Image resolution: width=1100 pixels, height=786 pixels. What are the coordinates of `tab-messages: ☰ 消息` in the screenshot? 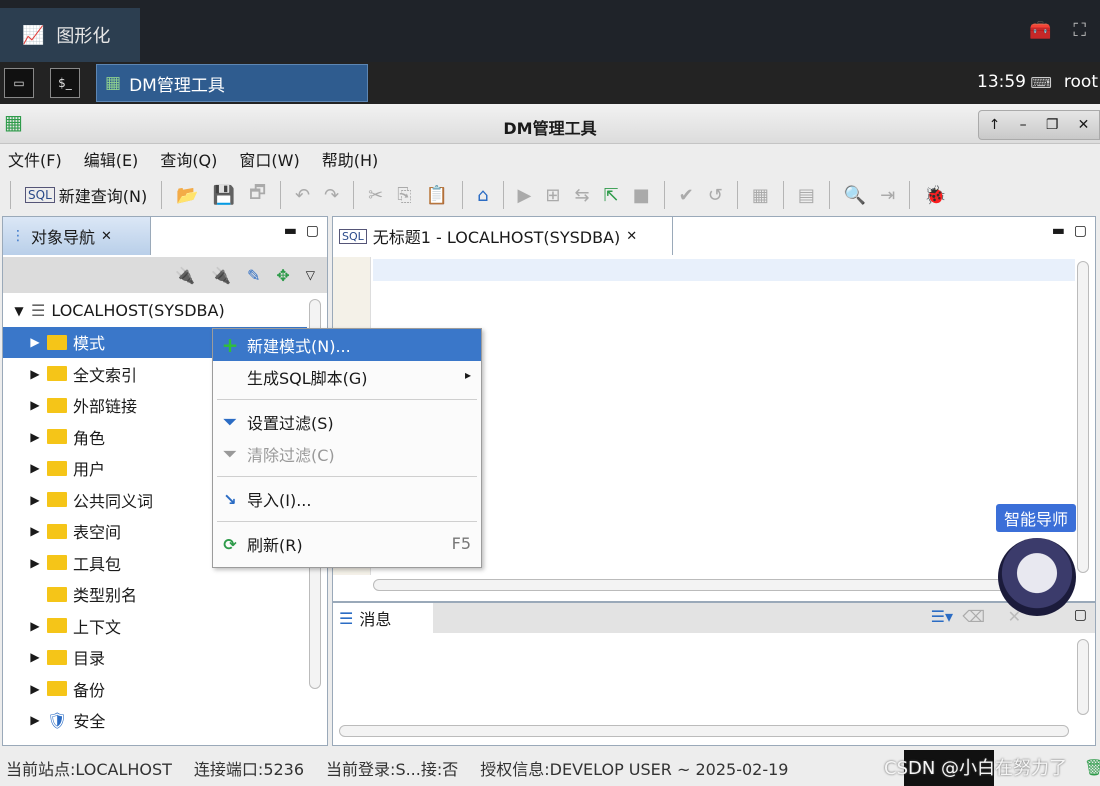 It's located at (383, 618).